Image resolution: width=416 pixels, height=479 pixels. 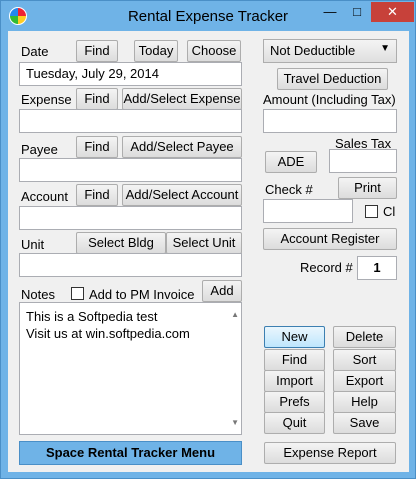 I want to click on select-bldg-button: Select Bldg, so click(x=121, y=243).